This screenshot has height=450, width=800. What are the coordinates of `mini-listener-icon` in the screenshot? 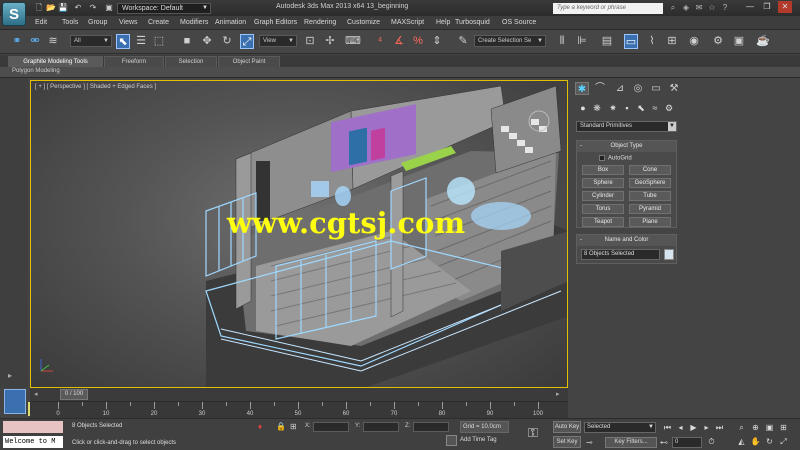 It's located at (15, 401).